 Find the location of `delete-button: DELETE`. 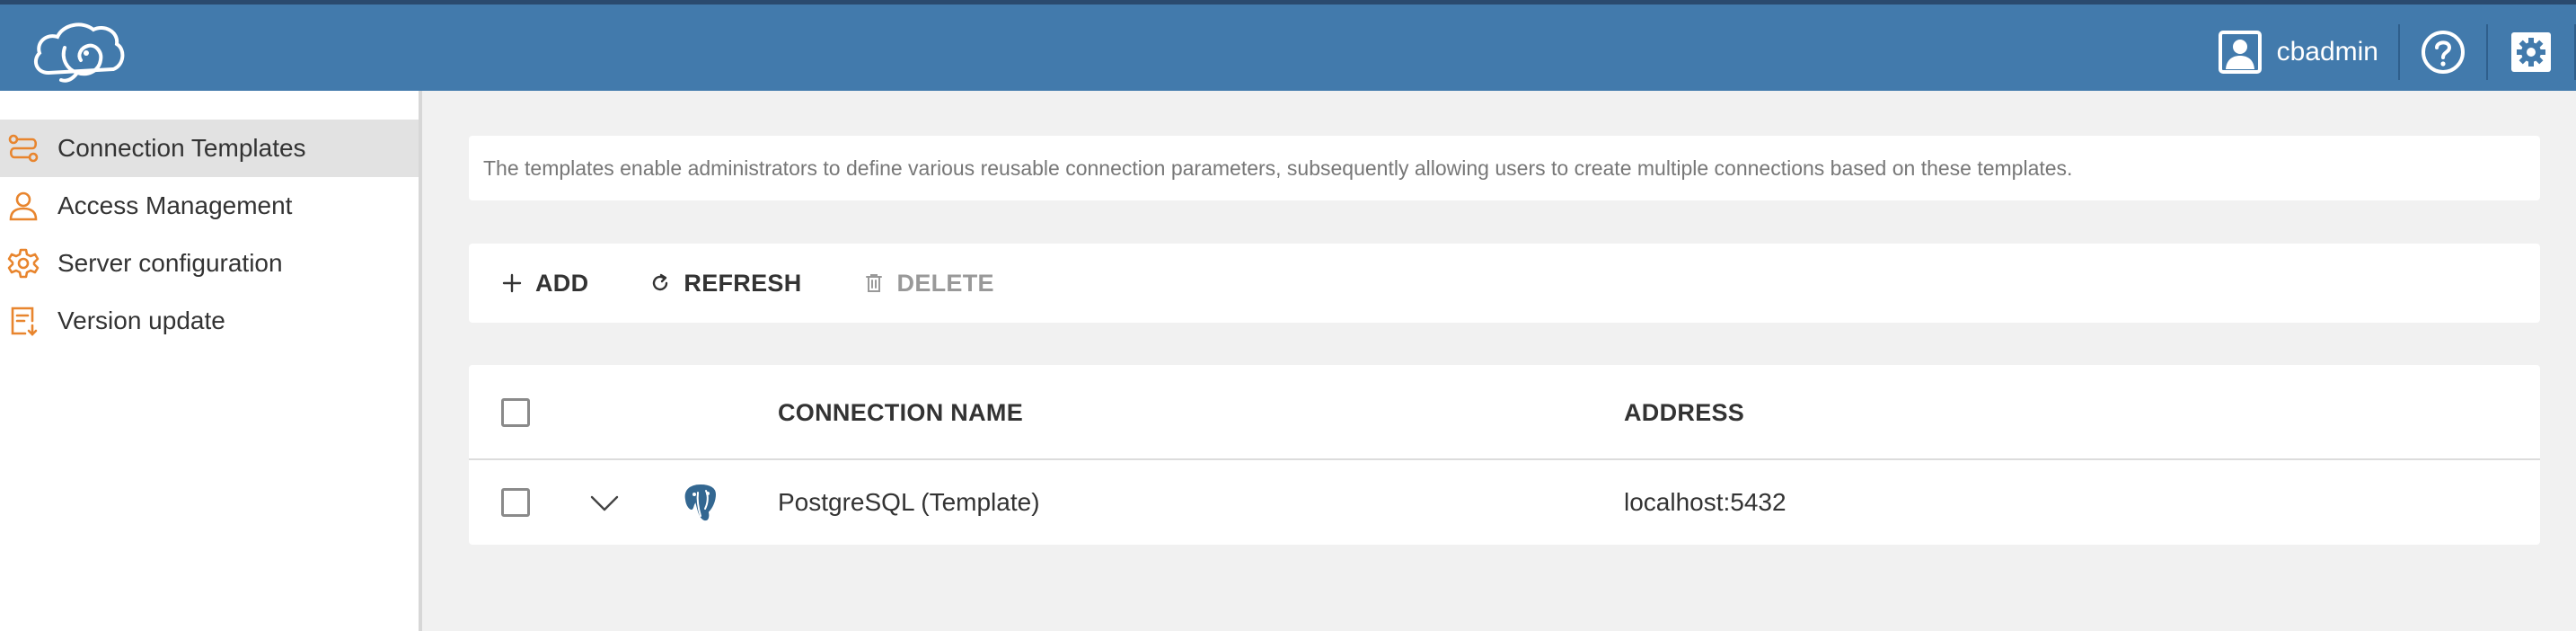

delete-button: DELETE is located at coordinates (928, 284).